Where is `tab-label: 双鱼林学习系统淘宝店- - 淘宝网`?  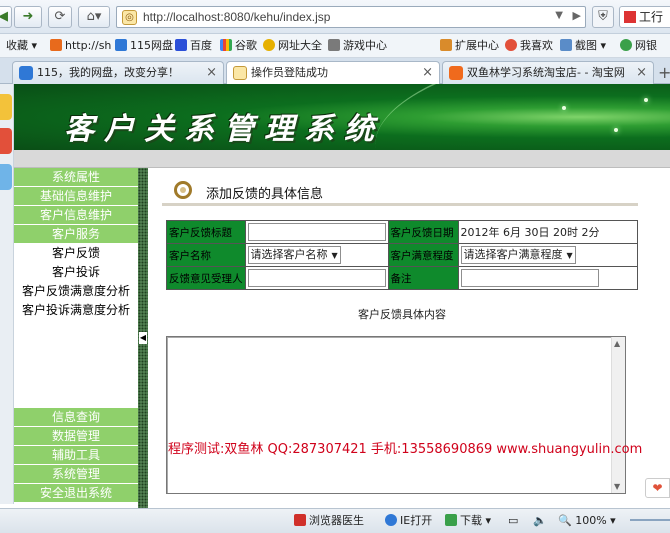 tab-label: 双鱼林学习系统淘宝店- - 淘宝网 is located at coordinates (546, 72).